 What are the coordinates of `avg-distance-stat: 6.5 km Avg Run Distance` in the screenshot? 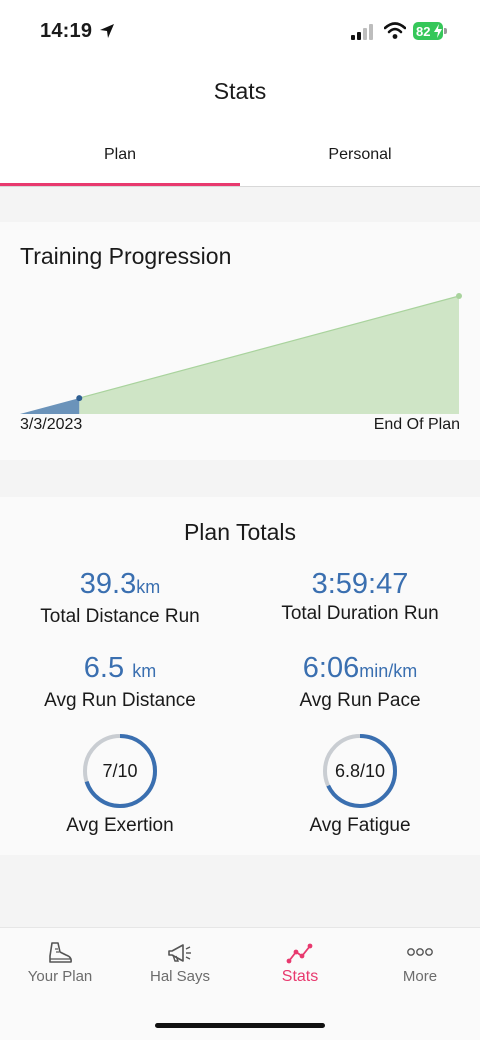 It's located at (120, 681).